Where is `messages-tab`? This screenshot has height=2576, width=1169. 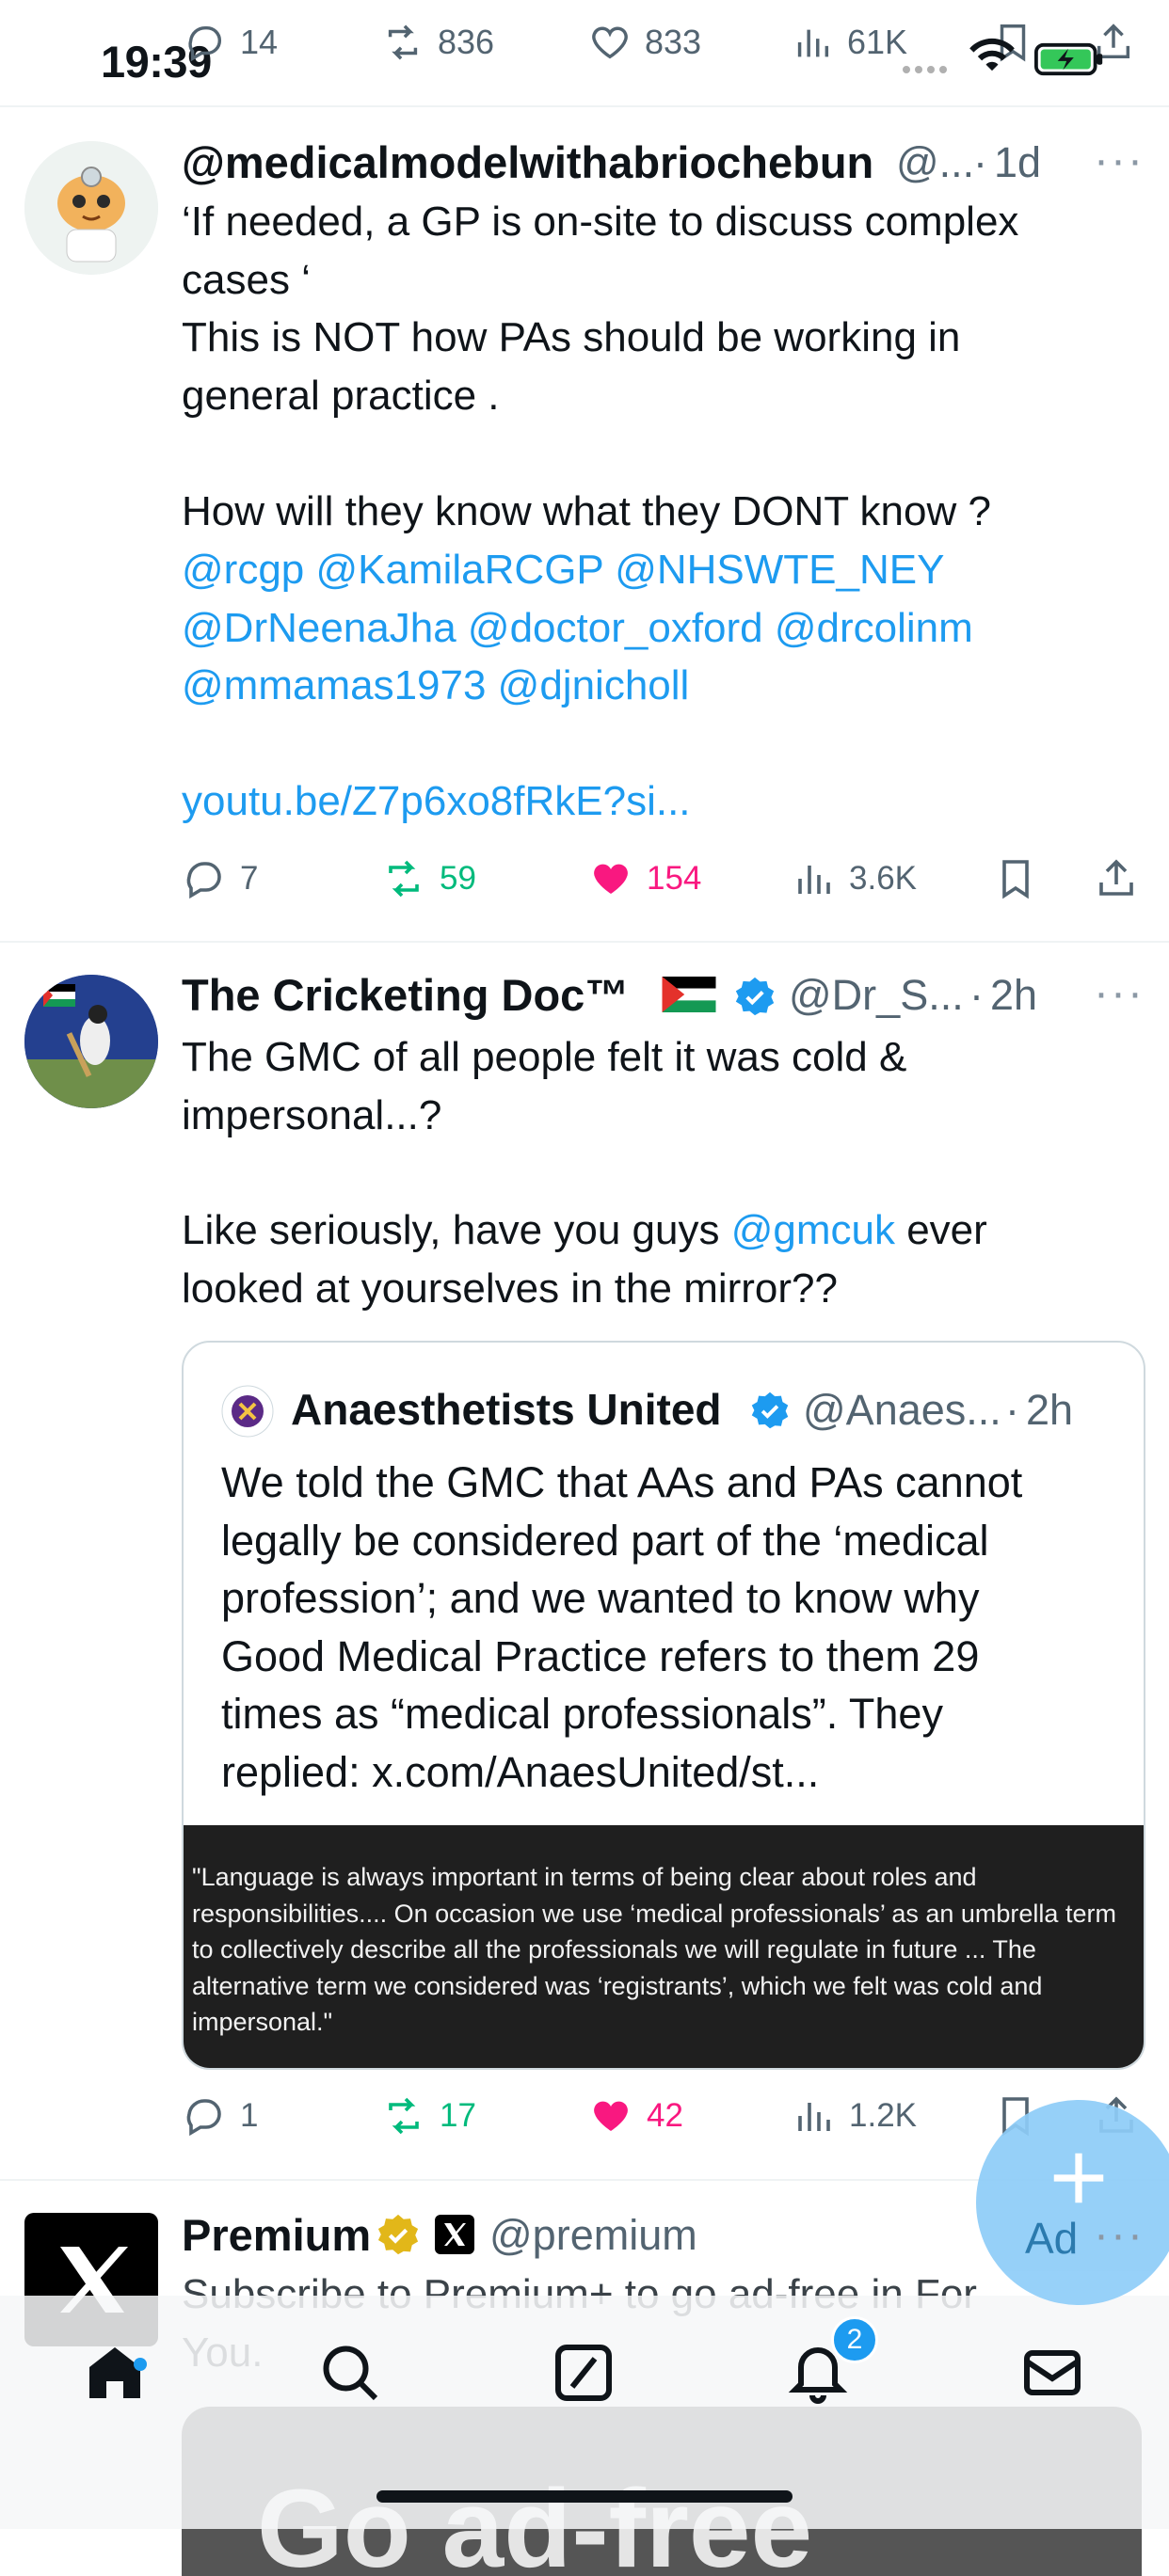 messages-tab is located at coordinates (1052, 2375).